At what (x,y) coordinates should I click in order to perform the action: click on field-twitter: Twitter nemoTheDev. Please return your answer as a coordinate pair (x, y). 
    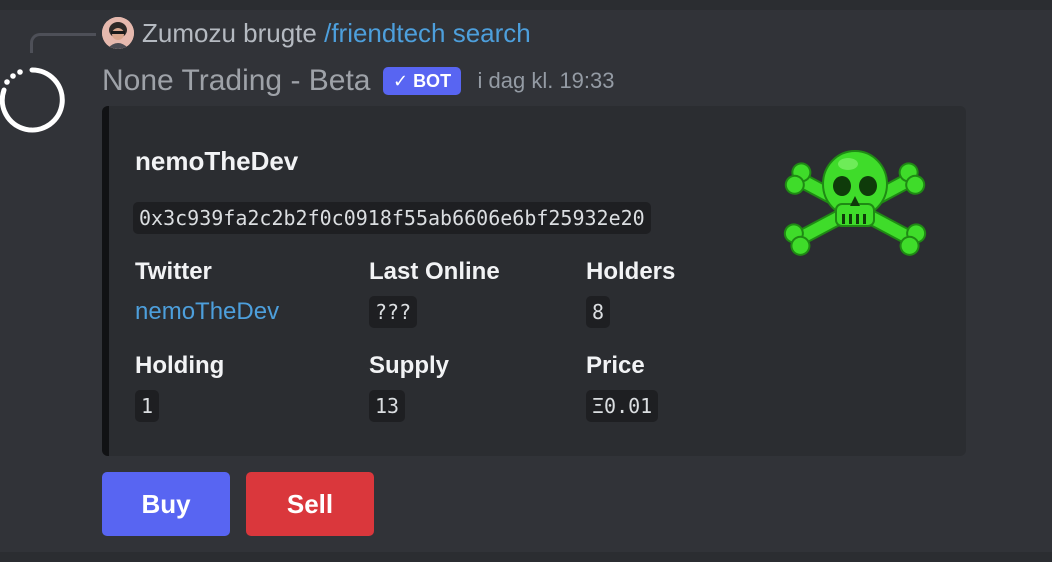
    Looking at the image, I should click on (207, 292).